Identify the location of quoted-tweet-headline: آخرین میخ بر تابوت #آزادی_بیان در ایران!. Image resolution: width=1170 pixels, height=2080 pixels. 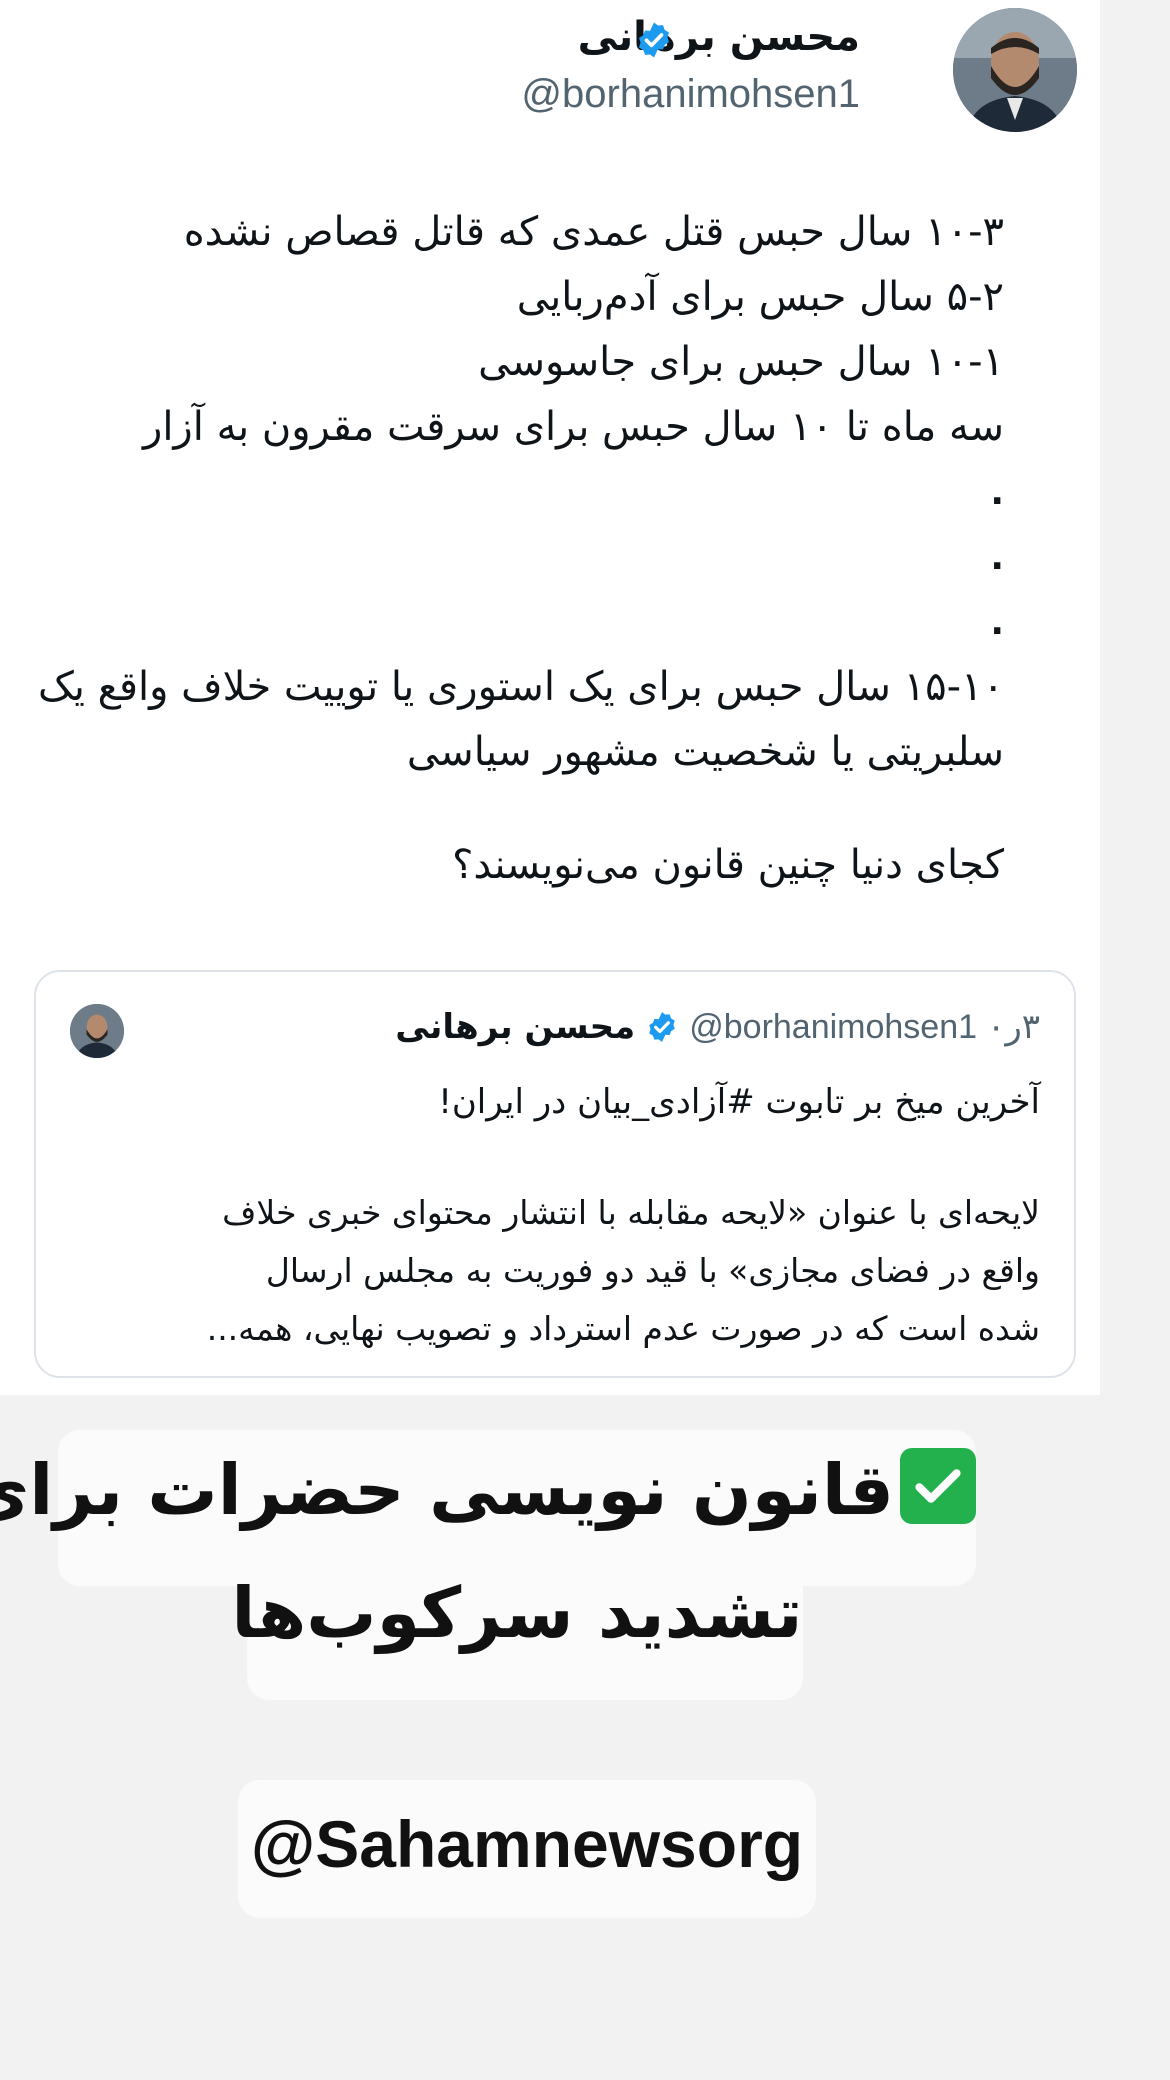
(739, 1102).